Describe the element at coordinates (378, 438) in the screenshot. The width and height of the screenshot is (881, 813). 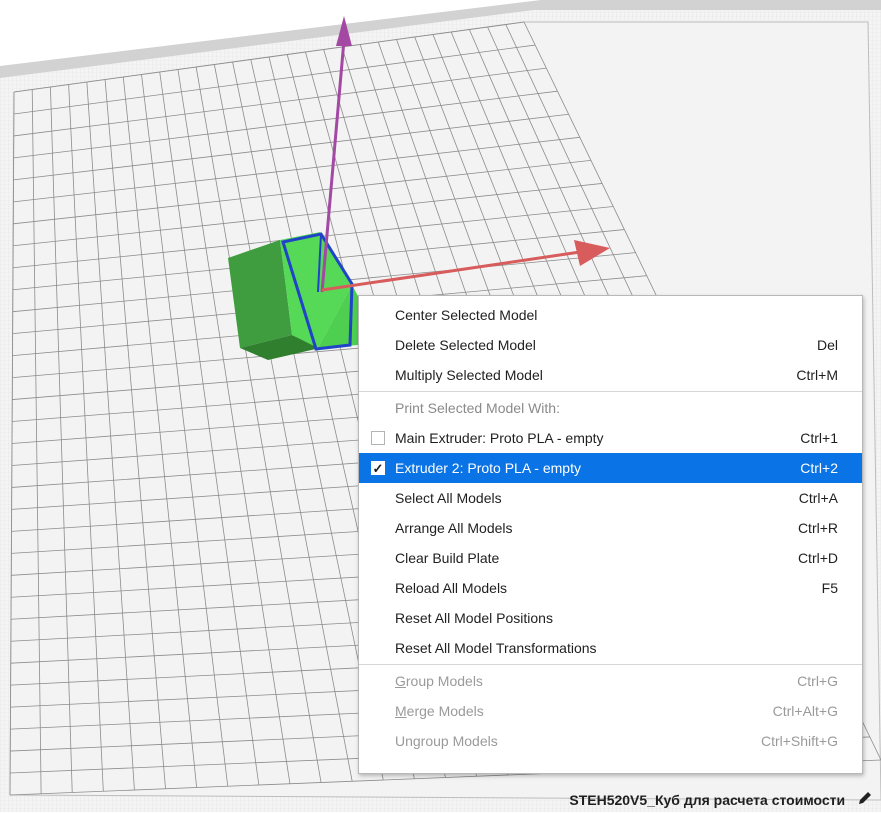
I see `unchecked-checkbox-icon` at that location.